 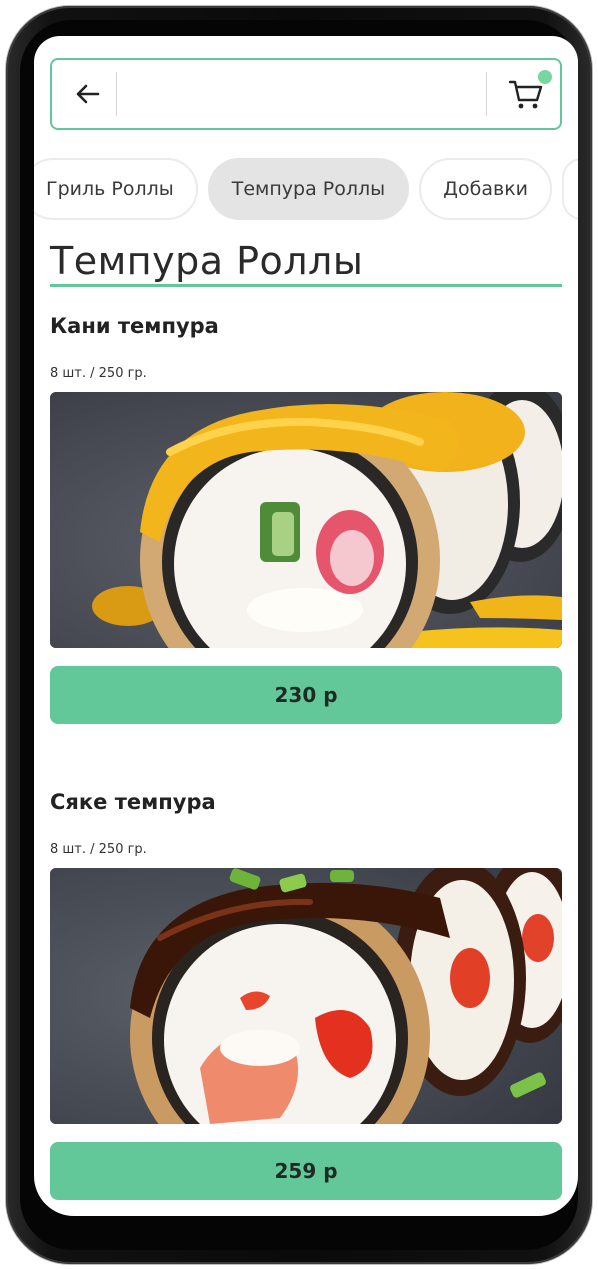 I want to click on category-chip-grill-rolls: Гриль Роллы, so click(x=116, y=189).